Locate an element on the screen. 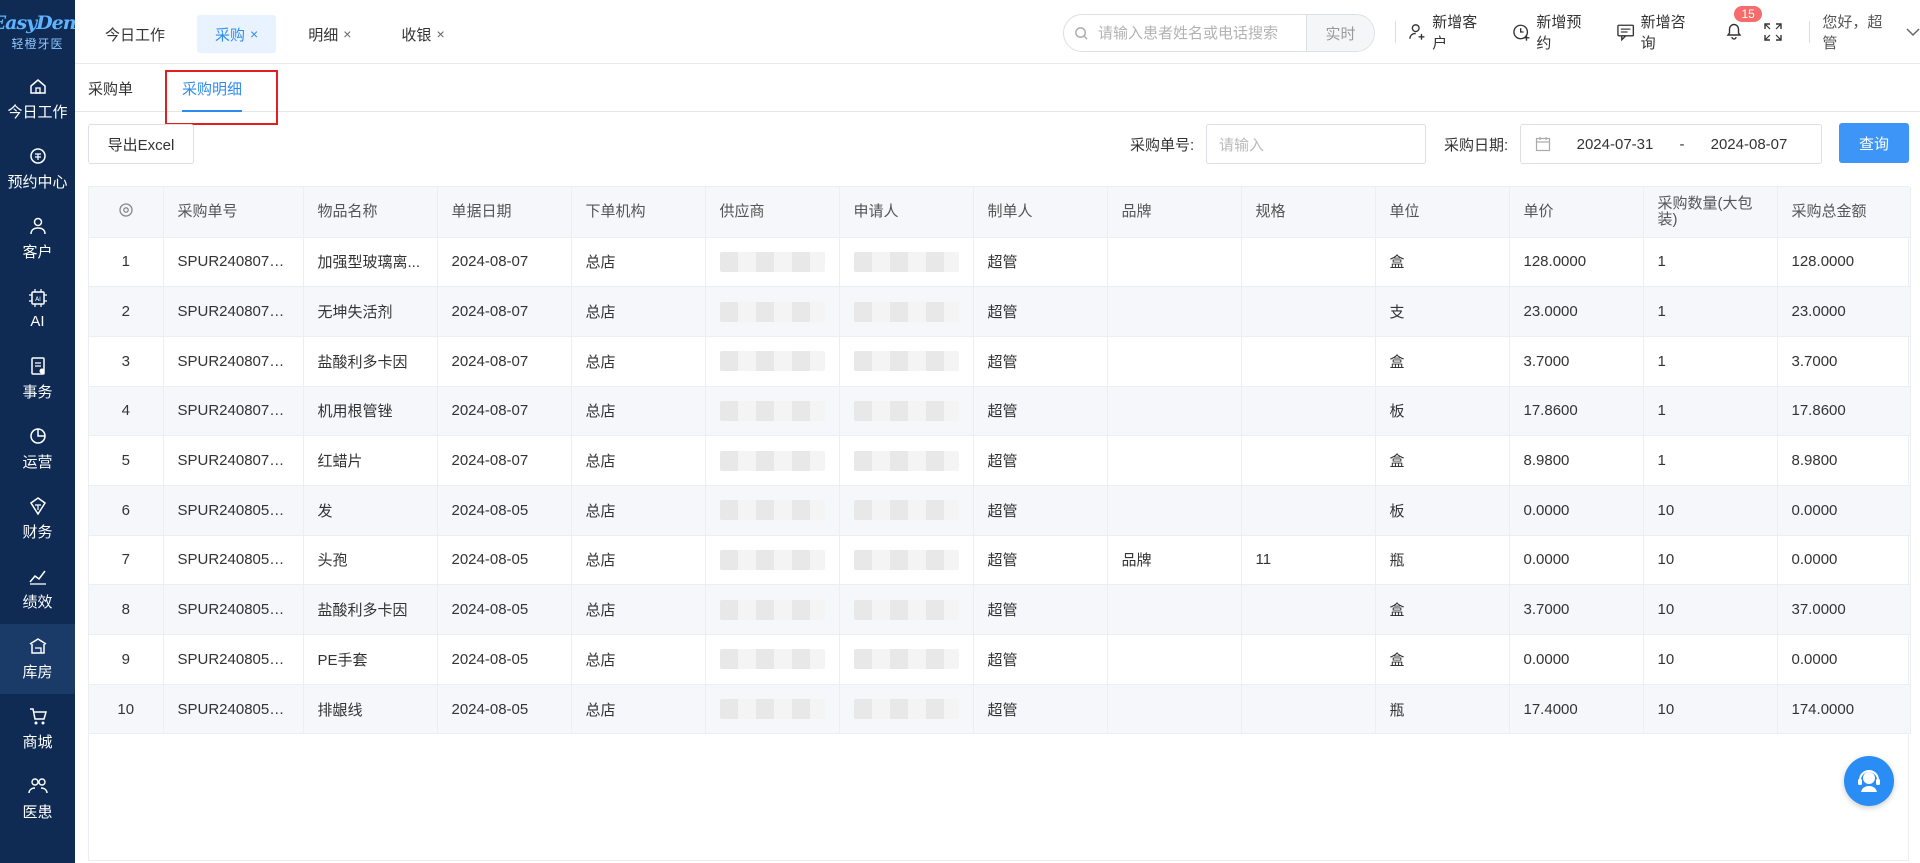  search-mode-button: 实时 is located at coordinates (1340, 33).